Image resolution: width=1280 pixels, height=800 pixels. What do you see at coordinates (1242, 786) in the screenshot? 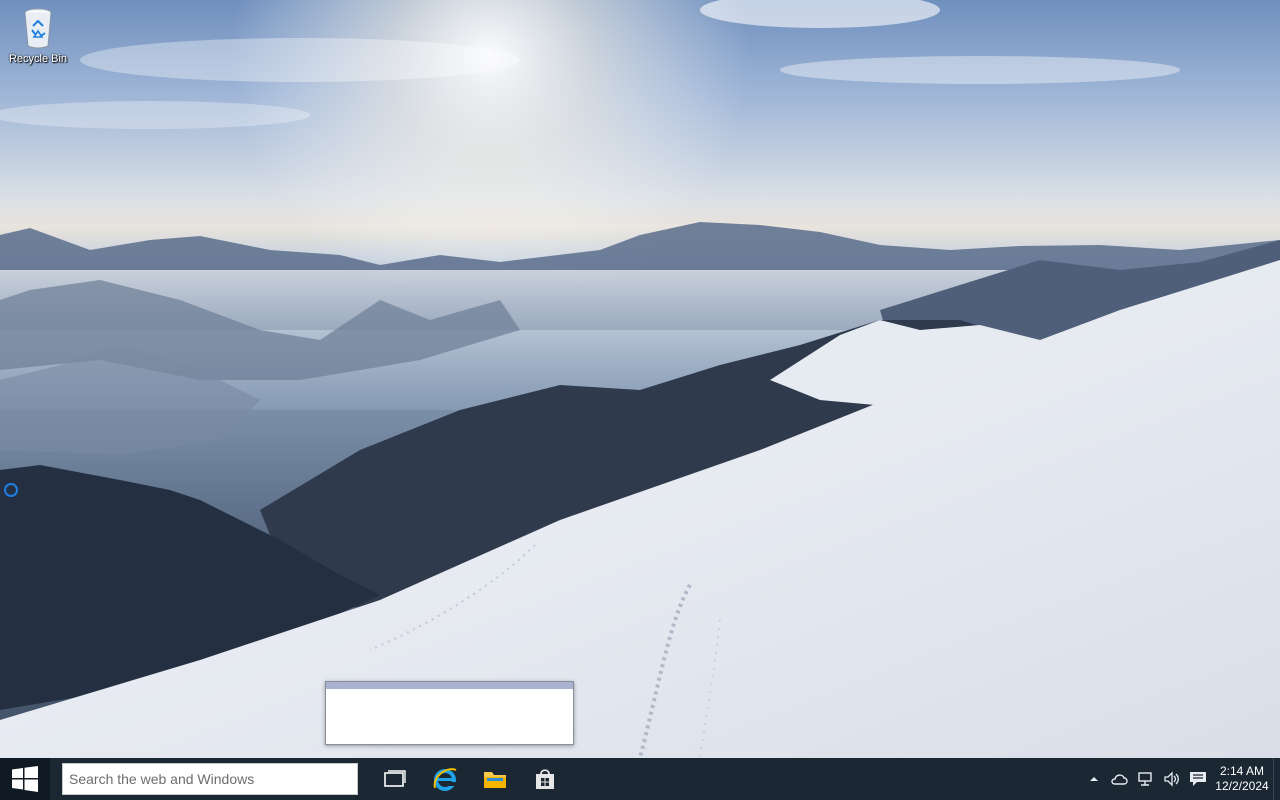
I see `clock-date: 12/2/2024` at bounding box center [1242, 786].